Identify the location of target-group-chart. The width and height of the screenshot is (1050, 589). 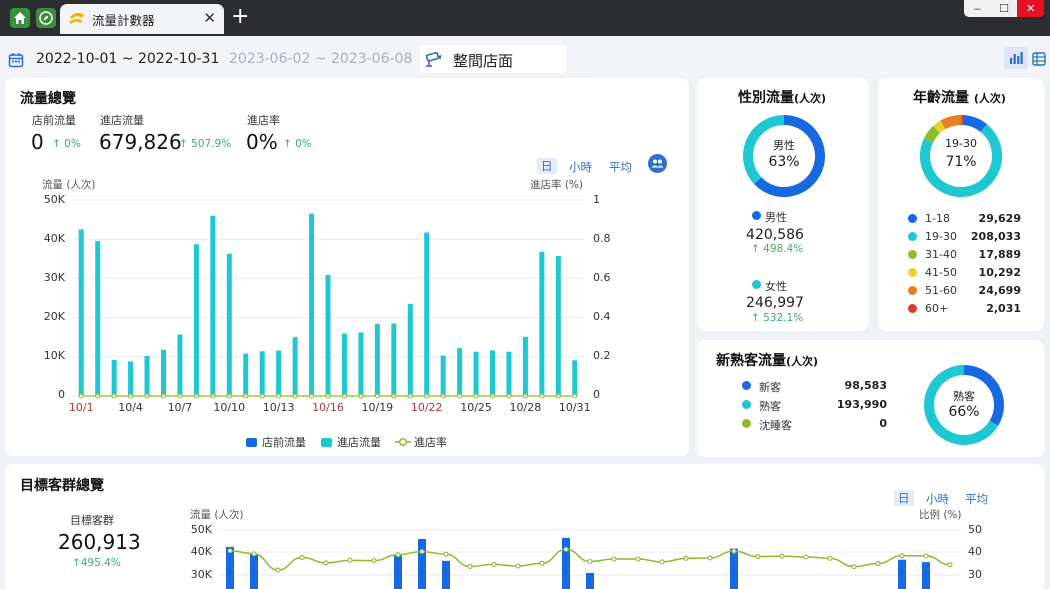
(590, 559).